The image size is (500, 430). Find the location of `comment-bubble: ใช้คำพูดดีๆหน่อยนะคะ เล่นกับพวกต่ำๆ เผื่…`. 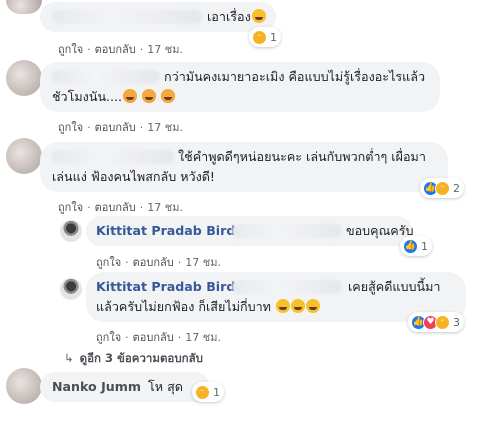

comment-bubble: ใช้คำพูดดีๆหน่อยนะคะ เล่นกับพวกต่ำๆ เผื่… is located at coordinates (244, 167).